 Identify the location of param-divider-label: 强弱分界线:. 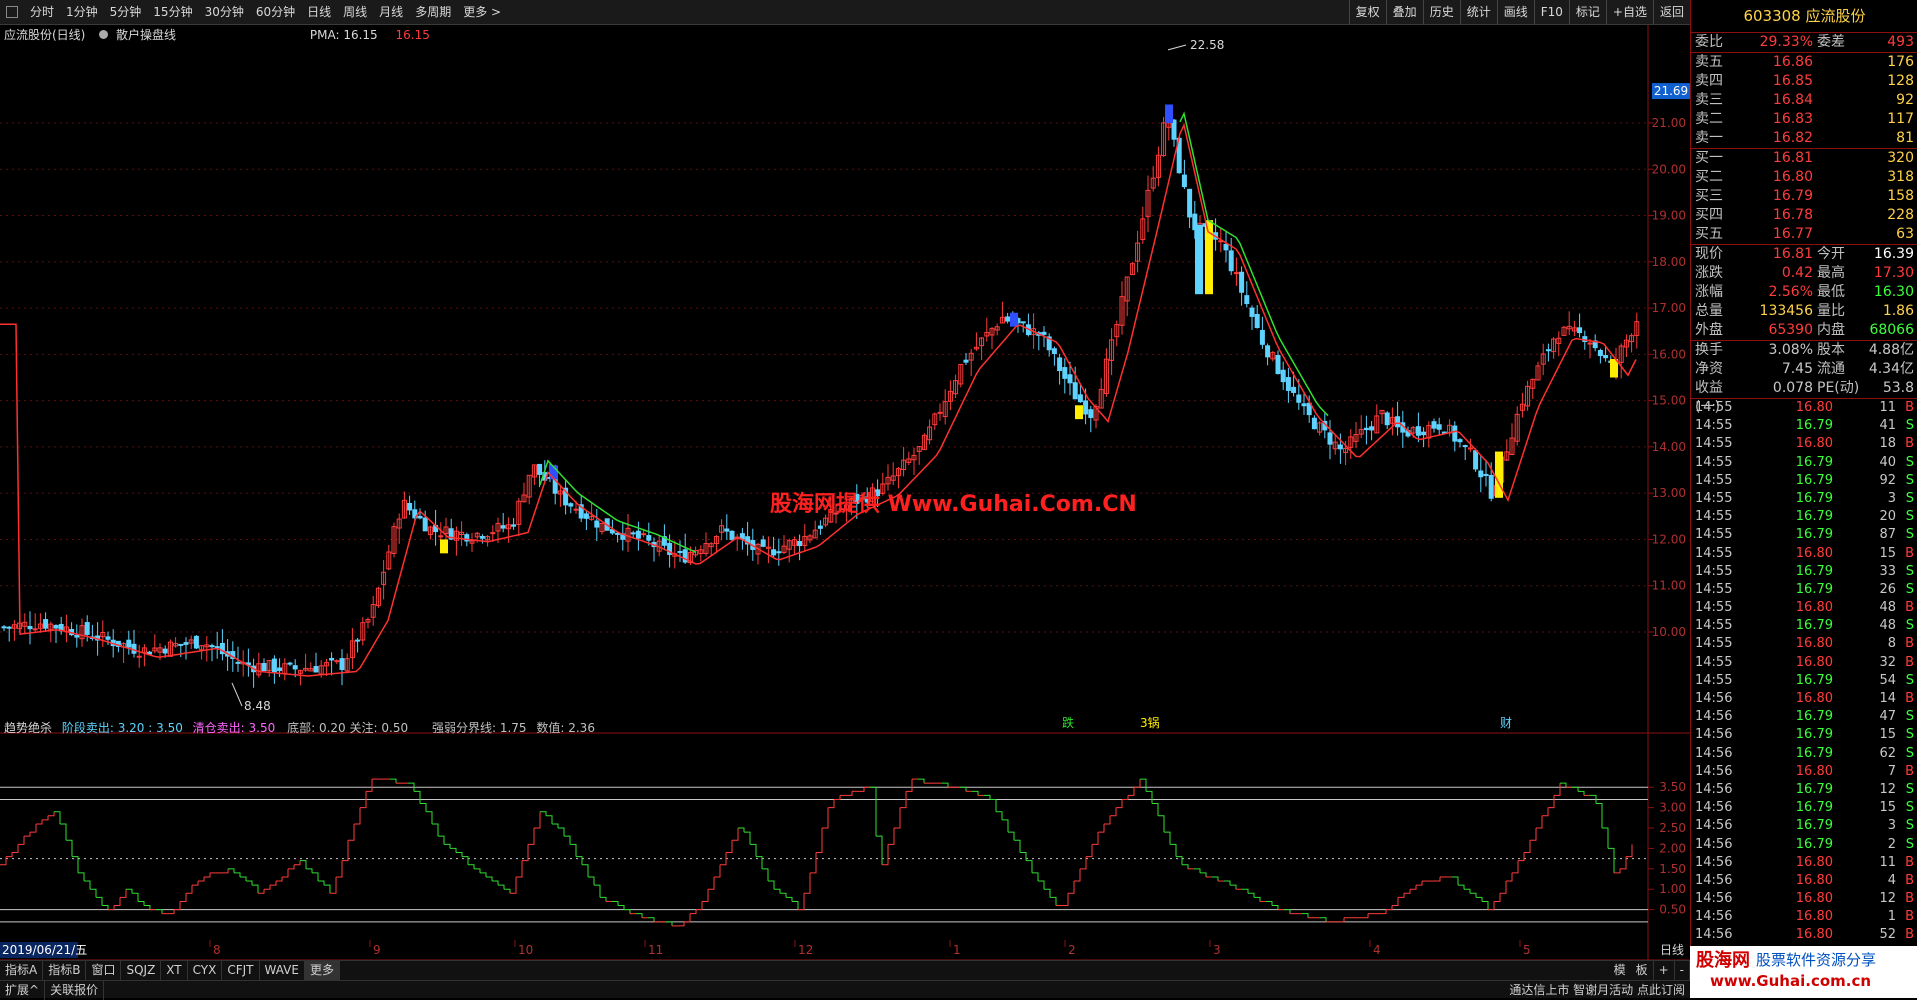
(463, 728).